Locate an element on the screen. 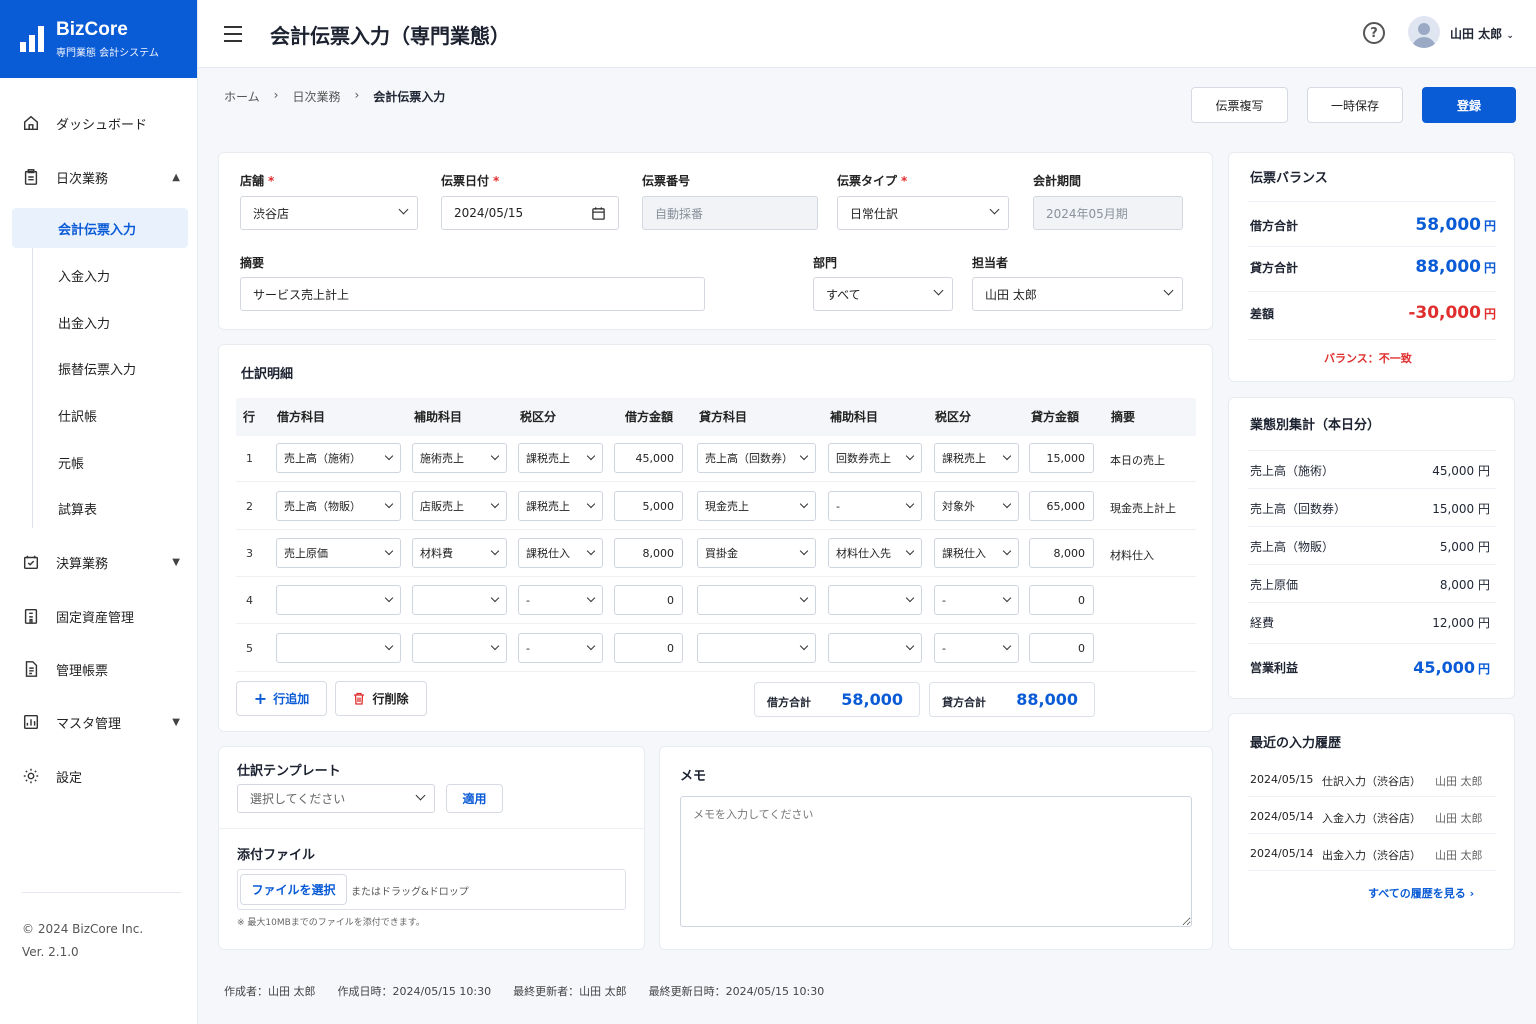  nav-trial-balance: 試算表 is located at coordinates (100, 508).